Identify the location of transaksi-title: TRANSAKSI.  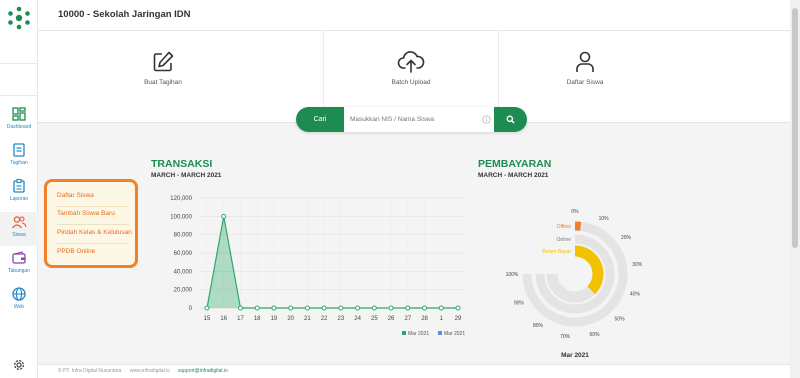
(182, 164).